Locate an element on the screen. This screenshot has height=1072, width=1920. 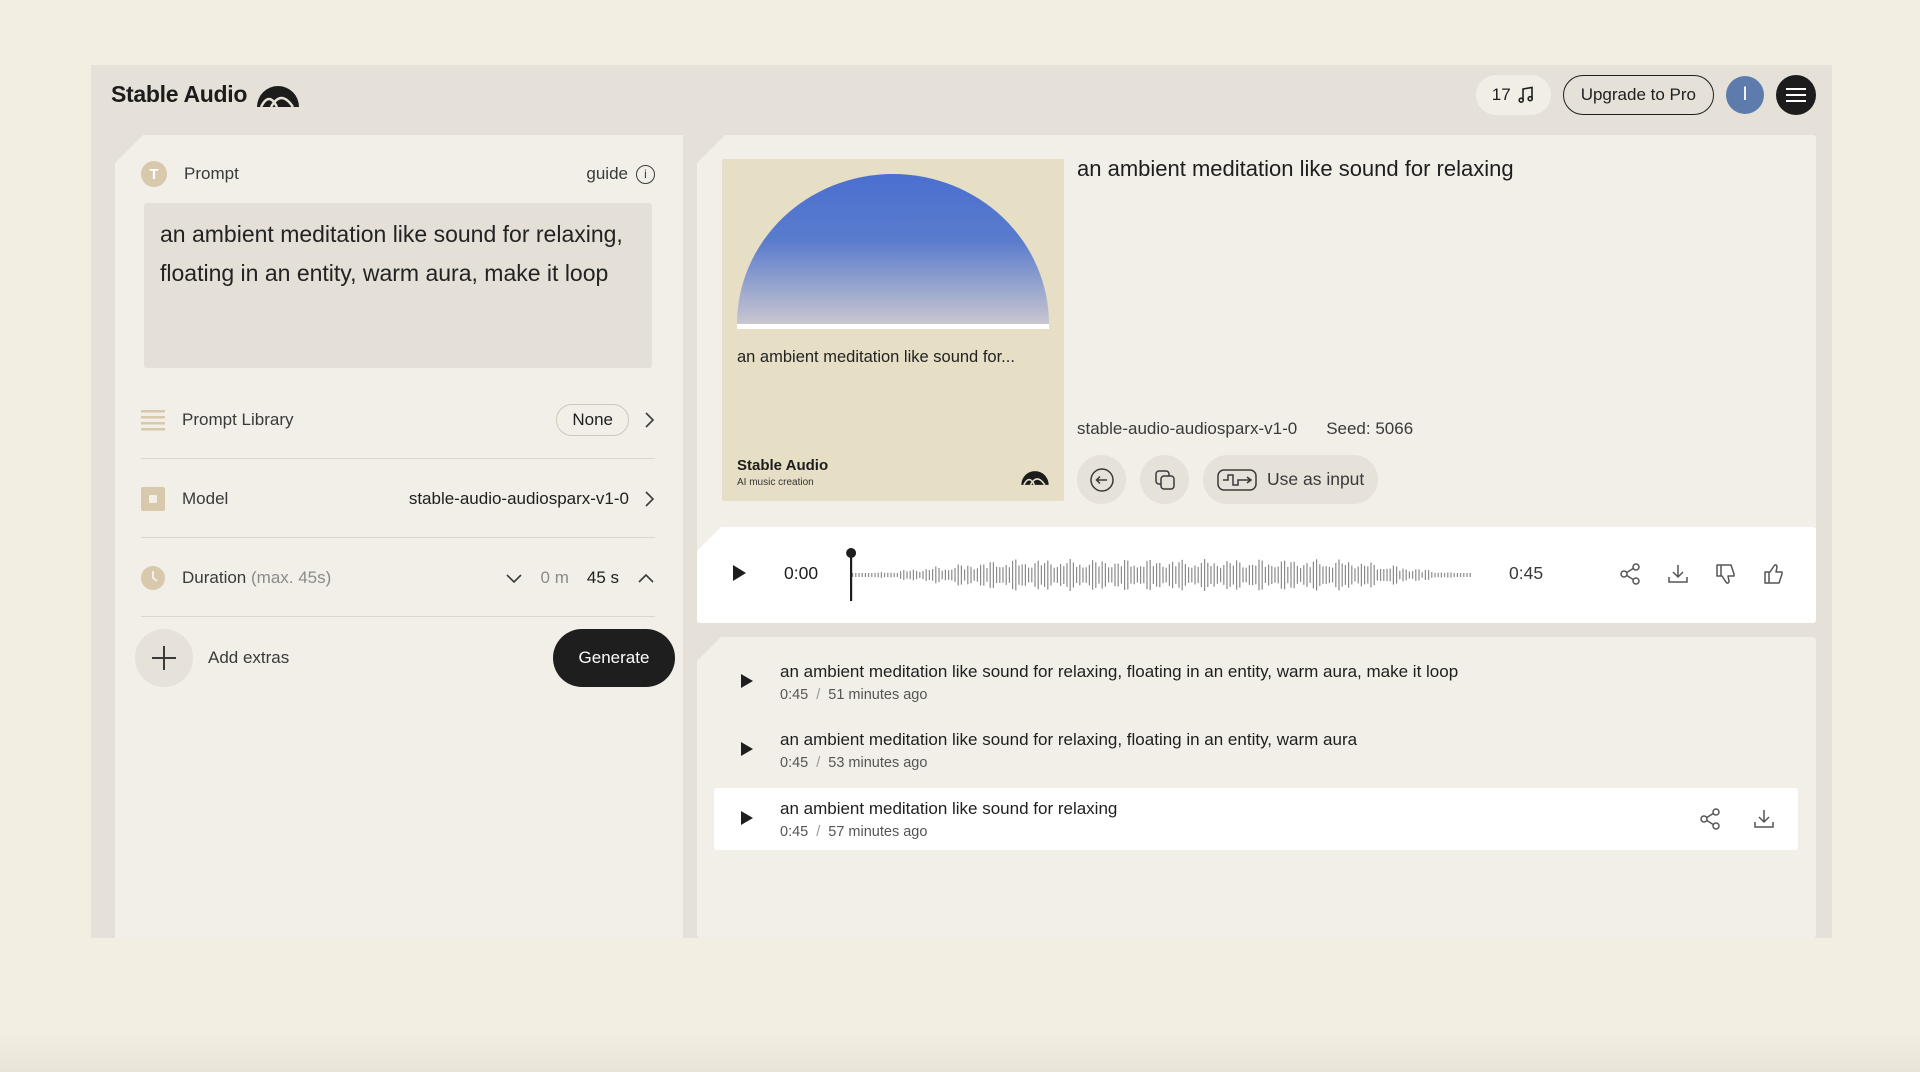
hamburger-icon is located at coordinates (1796, 95).